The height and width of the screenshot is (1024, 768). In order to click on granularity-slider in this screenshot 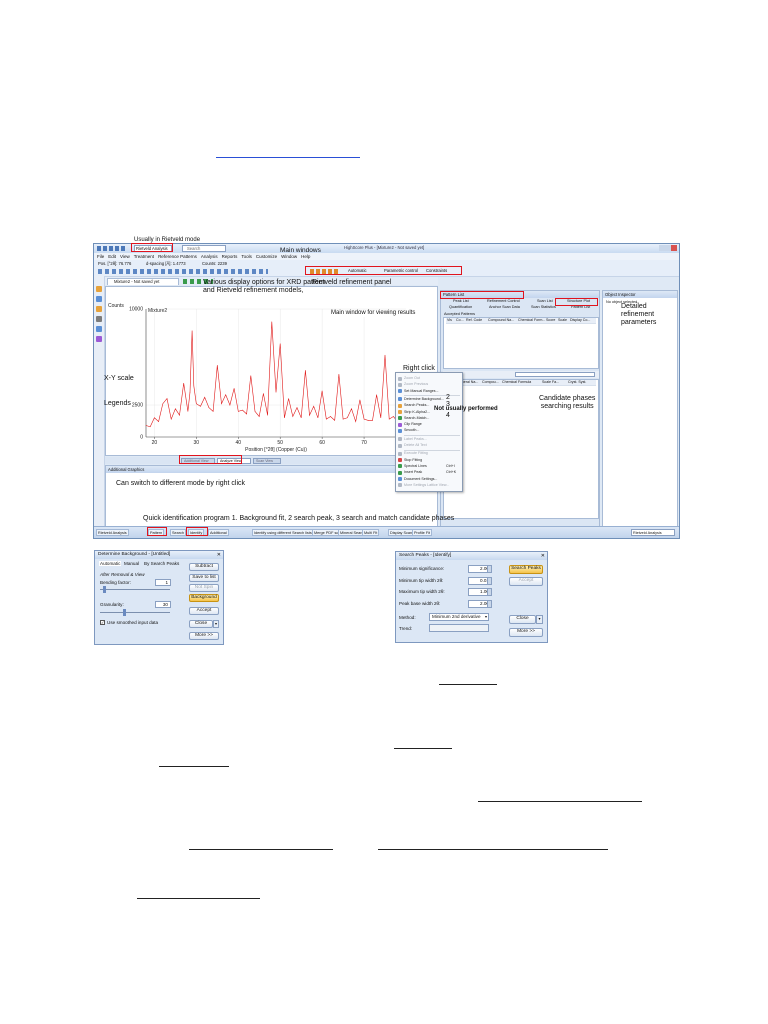, I will do `click(135, 612)`.